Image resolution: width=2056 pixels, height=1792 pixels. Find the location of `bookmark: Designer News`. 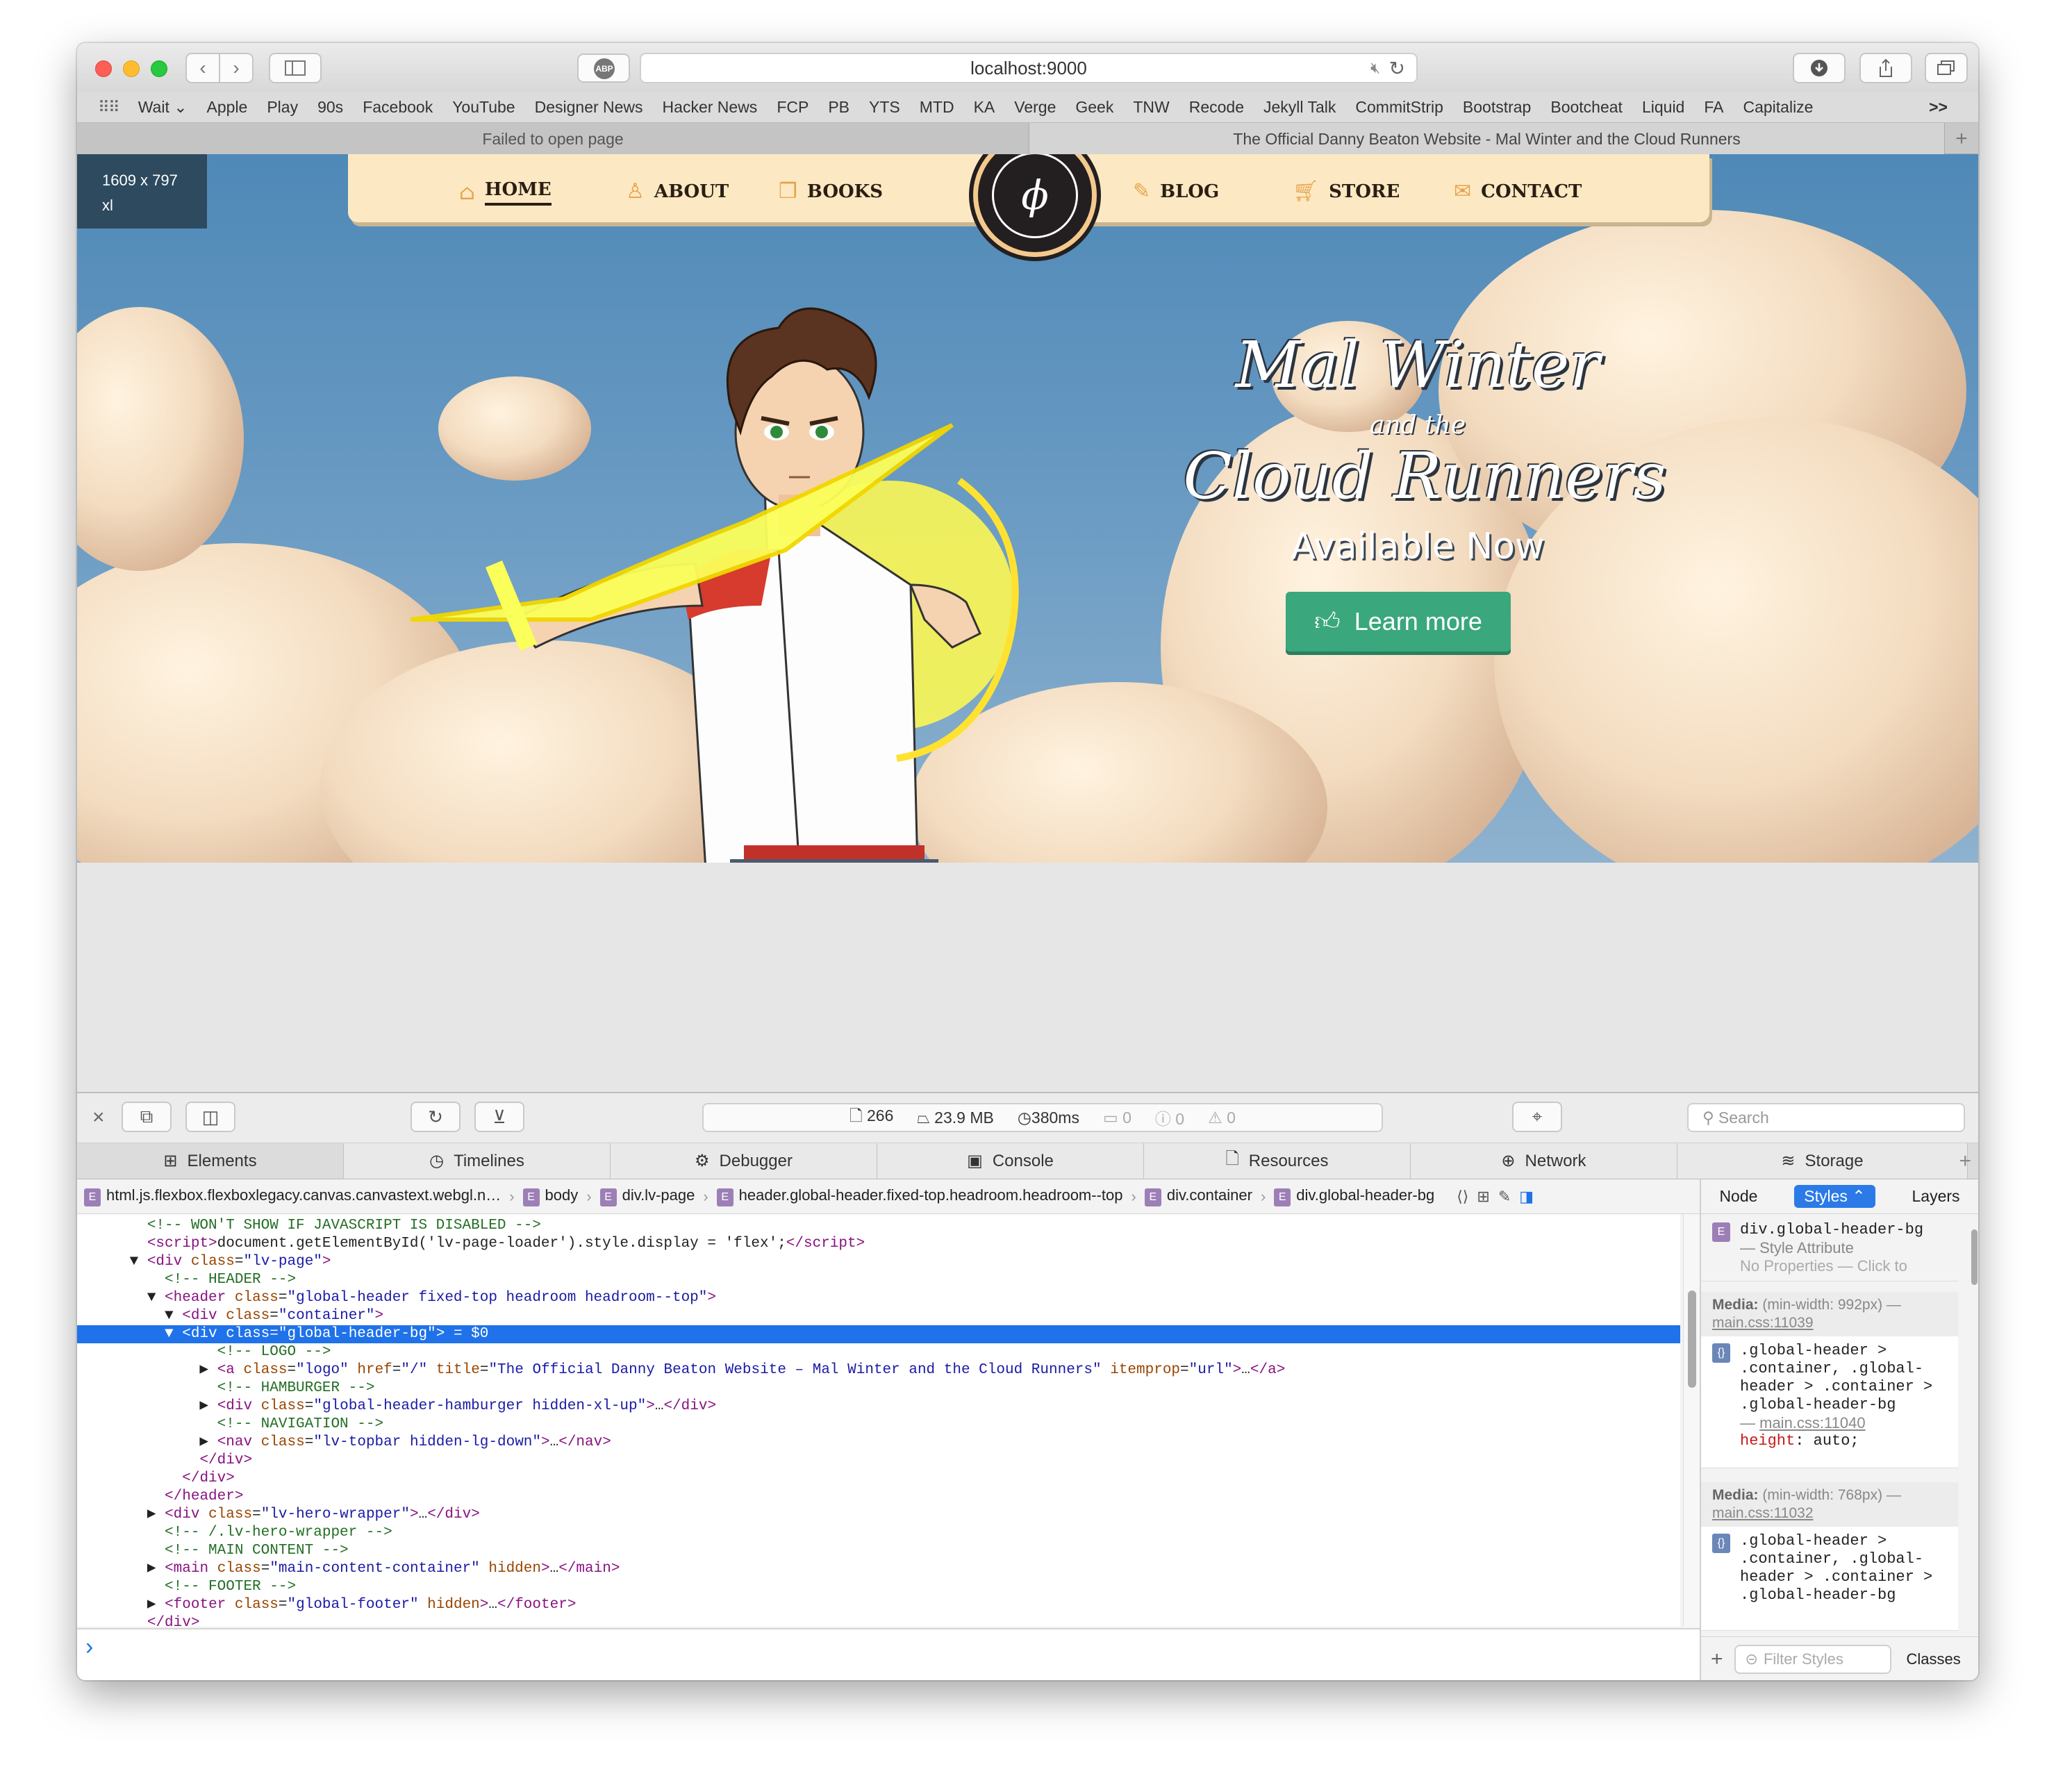

bookmark: Designer News is located at coordinates (589, 107).